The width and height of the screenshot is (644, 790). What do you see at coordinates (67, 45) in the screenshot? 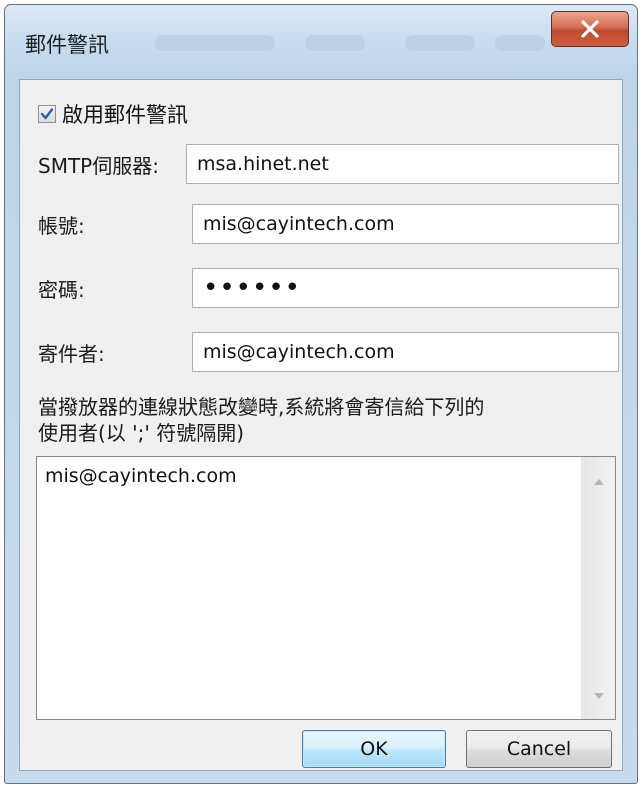
I see `window-title: 郵件警訊` at bounding box center [67, 45].